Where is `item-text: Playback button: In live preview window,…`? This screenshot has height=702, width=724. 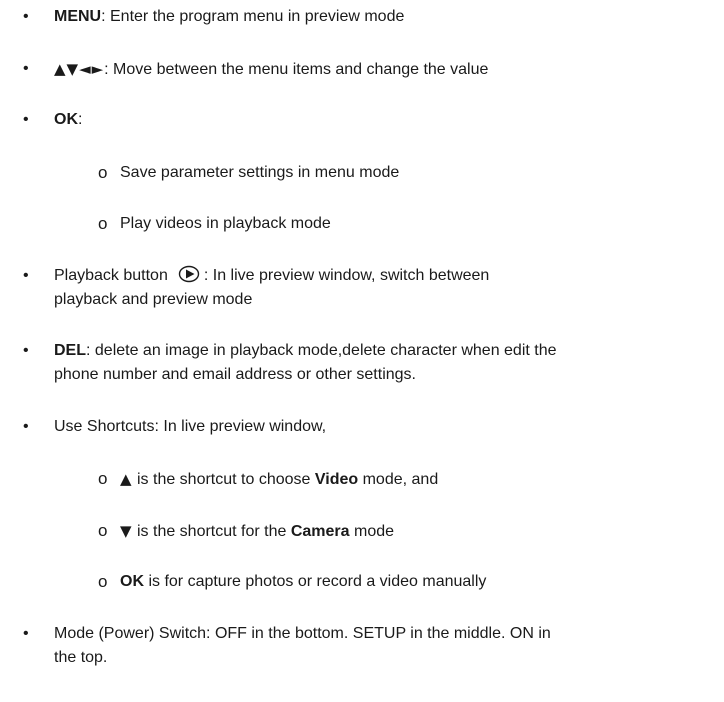
item-text: Playback button: In live preview window,… is located at coordinates (272, 286).